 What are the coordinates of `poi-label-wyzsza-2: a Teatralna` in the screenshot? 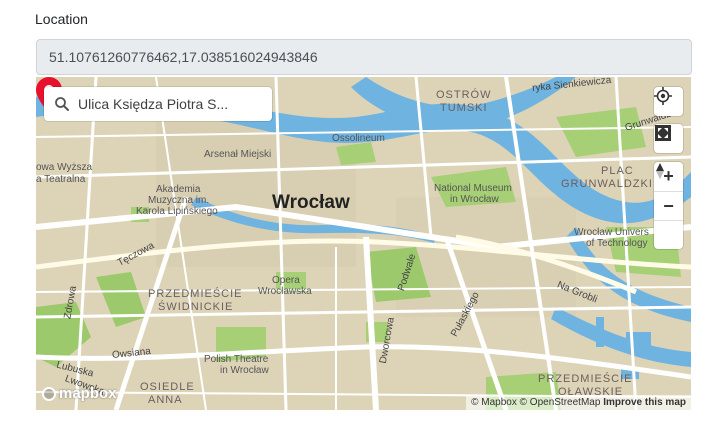 It's located at (61, 179).